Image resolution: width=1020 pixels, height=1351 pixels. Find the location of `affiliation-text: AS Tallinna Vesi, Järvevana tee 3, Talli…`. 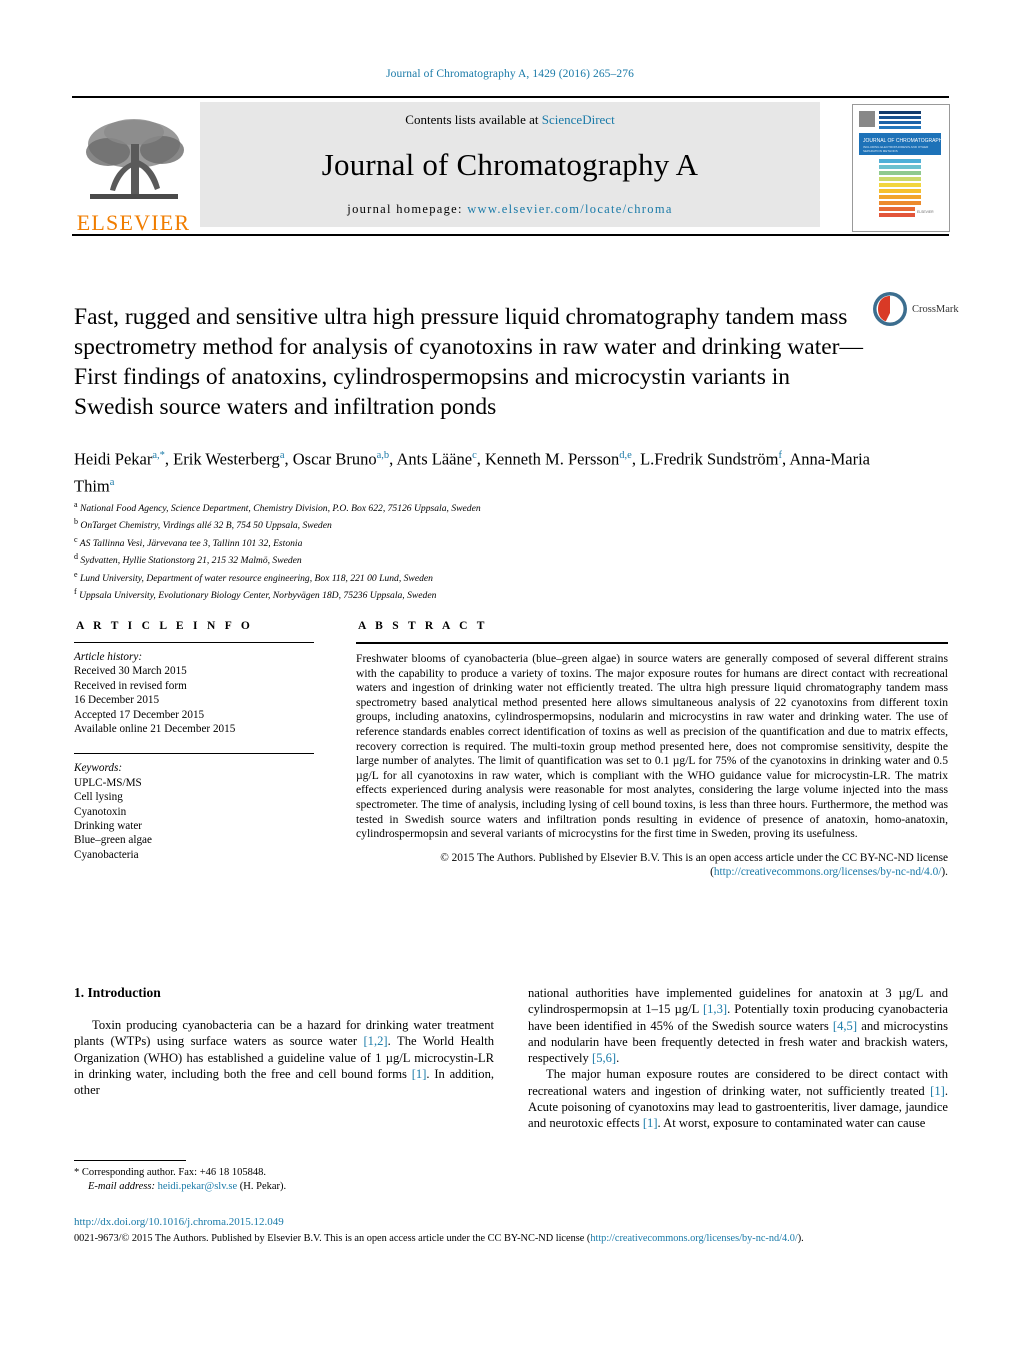

affiliation-text: AS Tallinna Vesi, Järvevana tee 3, Talli… is located at coordinates (190, 543).